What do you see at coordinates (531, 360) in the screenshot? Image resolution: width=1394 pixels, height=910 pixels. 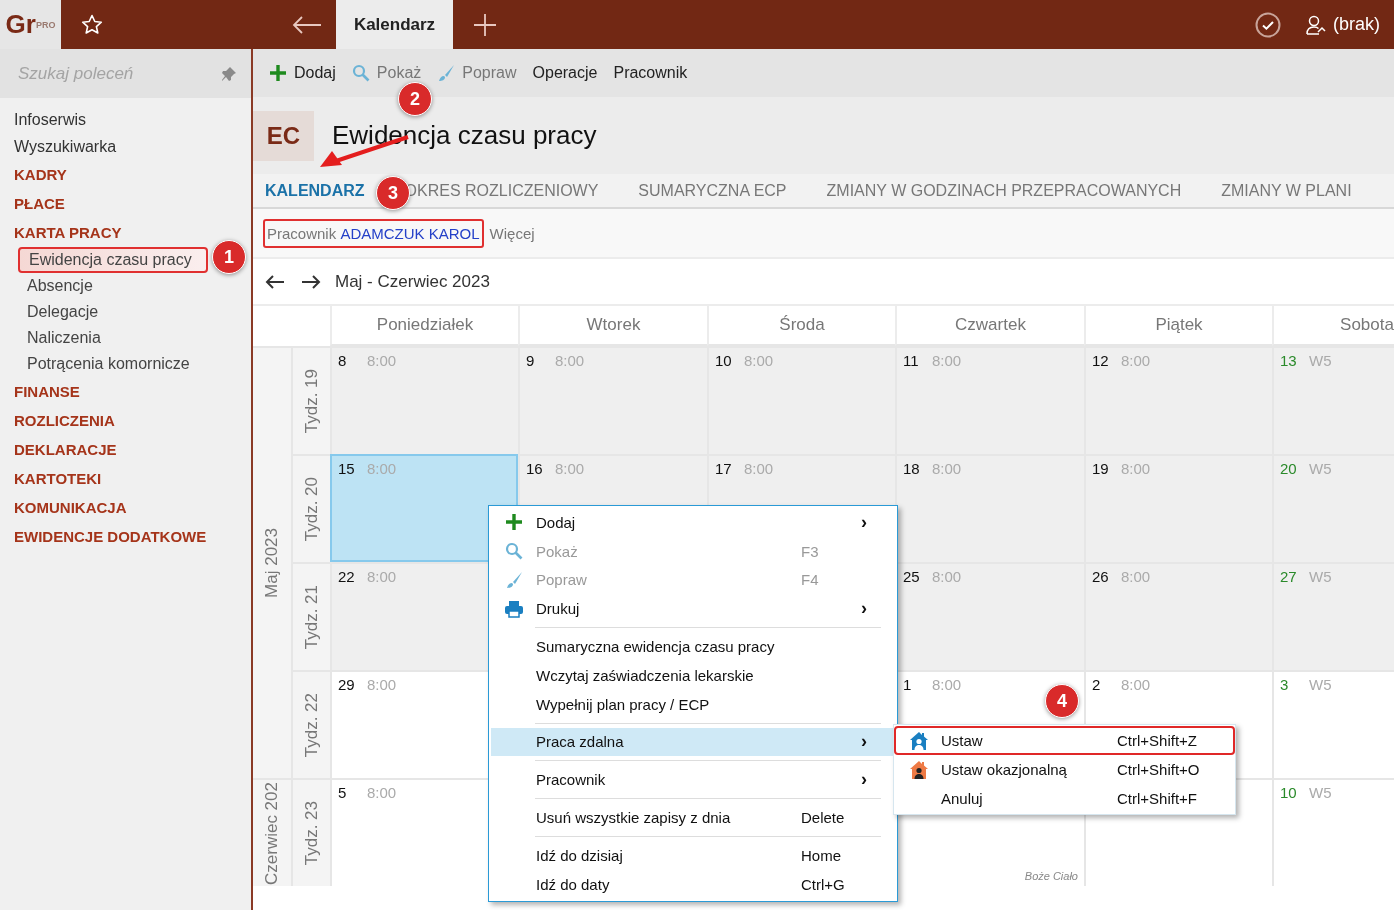 I see `day-number: 9` at bounding box center [531, 360].